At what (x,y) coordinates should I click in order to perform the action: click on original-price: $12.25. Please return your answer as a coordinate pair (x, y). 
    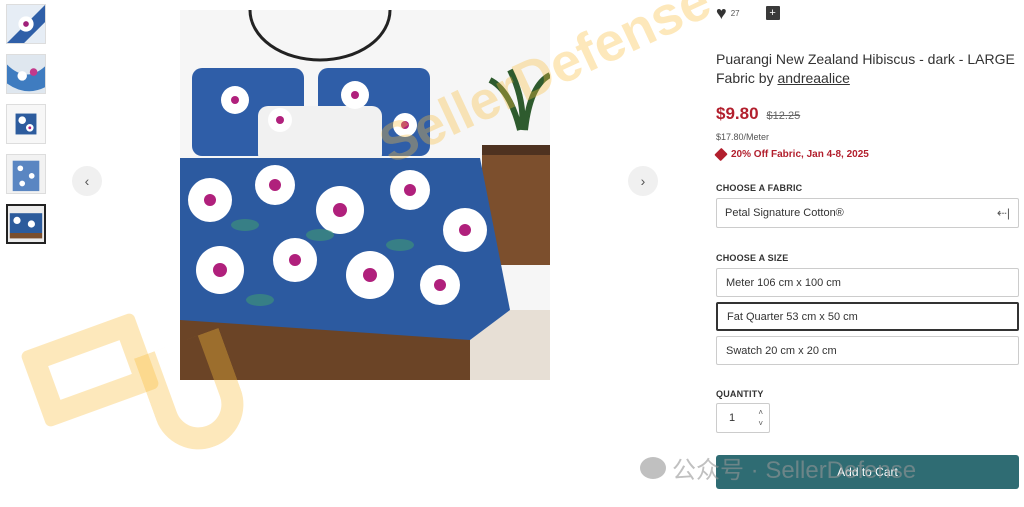
    Looking at the image, I should click on (783, 116).